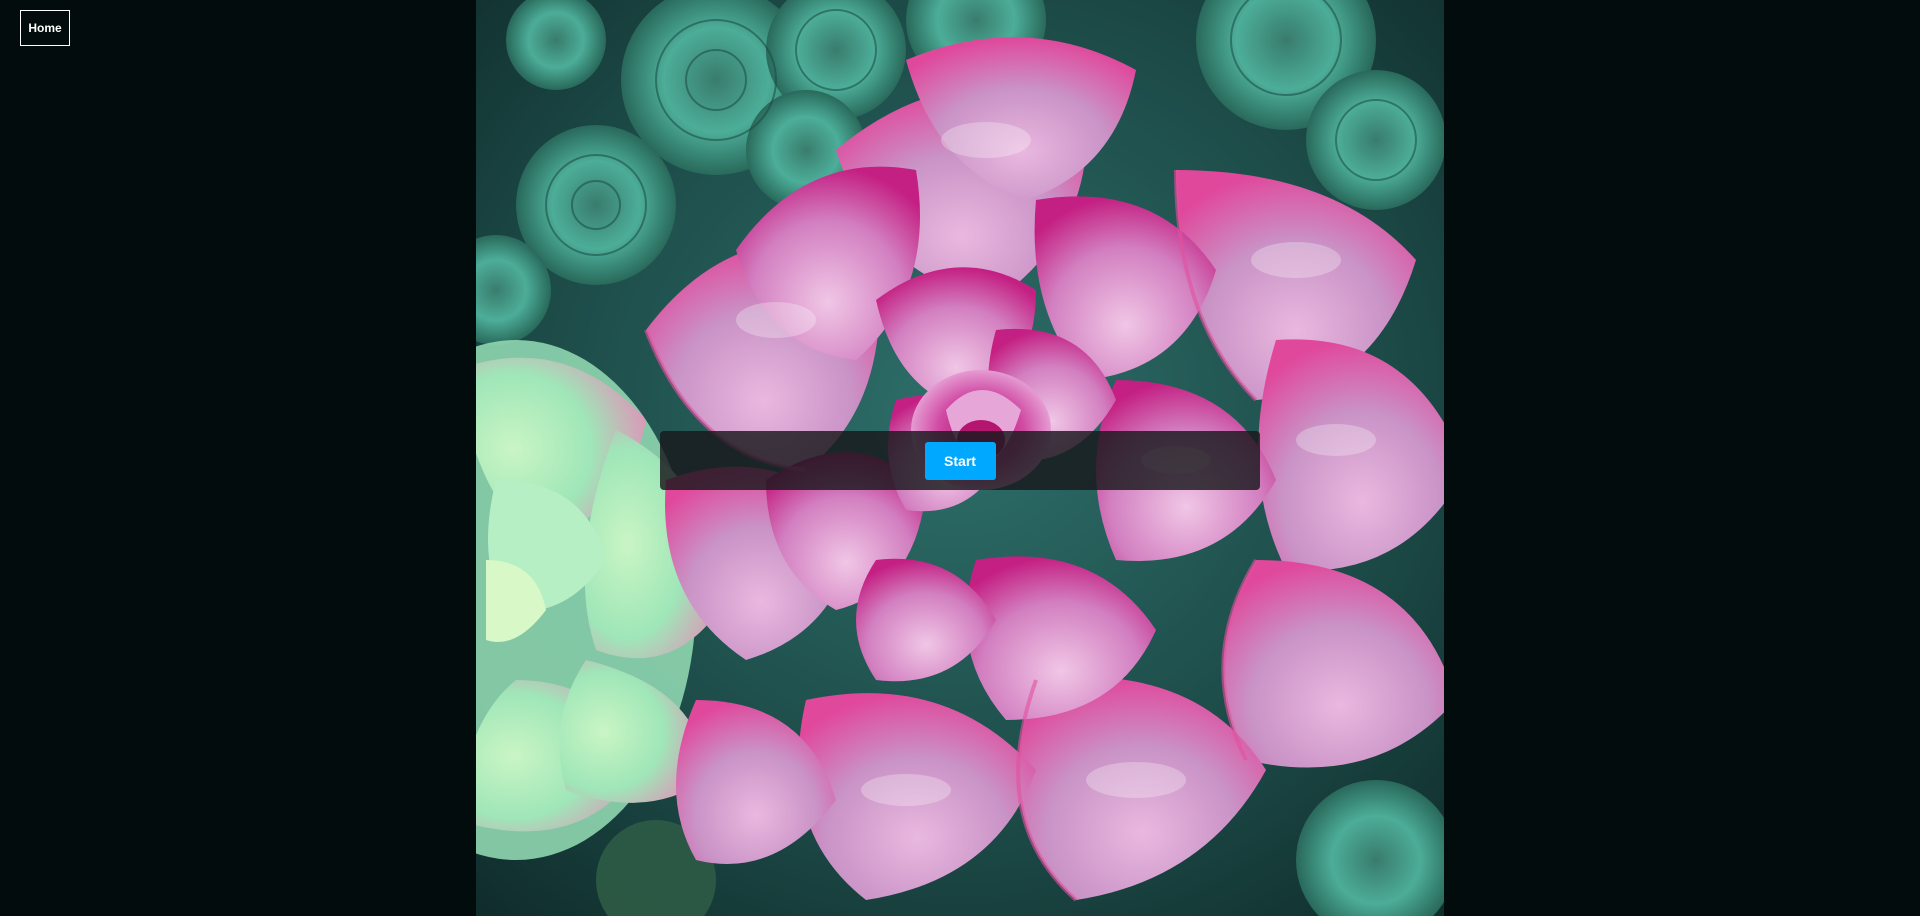  I want to click on start-button: Start, so click(960, 460).